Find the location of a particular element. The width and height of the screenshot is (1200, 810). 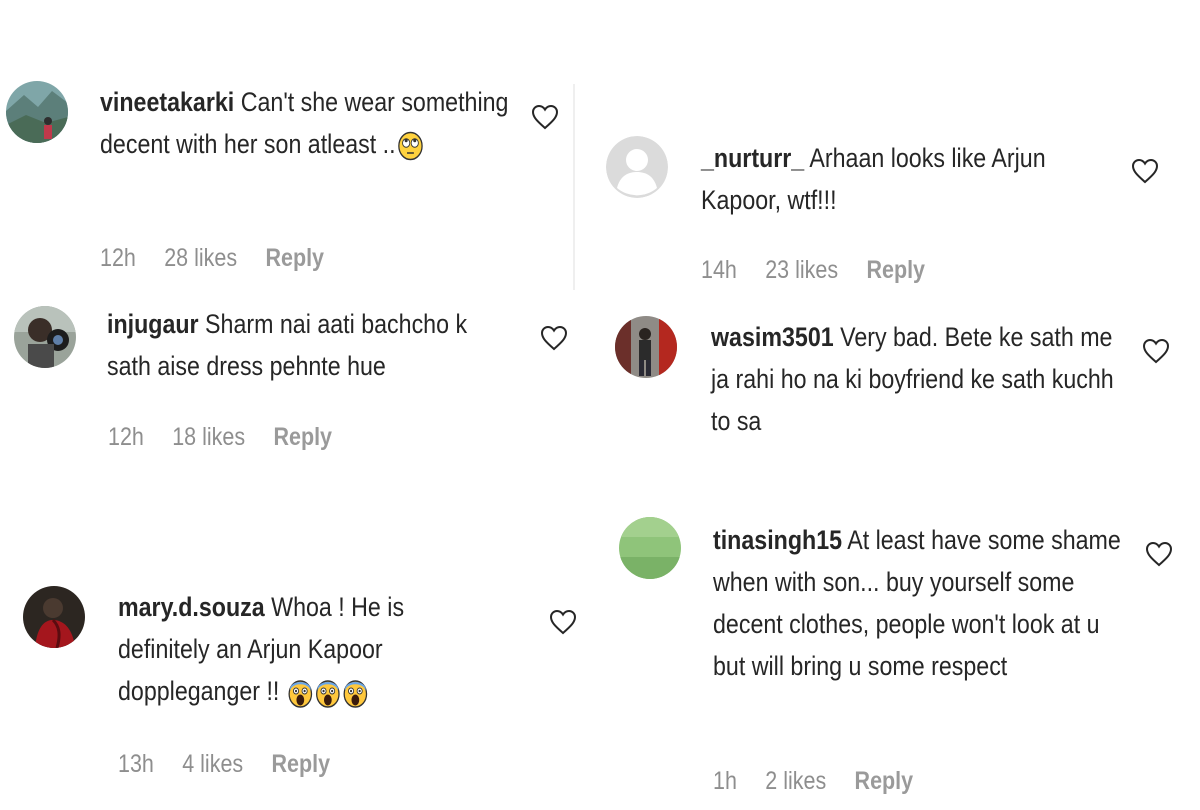

likes-count: 28 likes is located at coordinates (200, 258).